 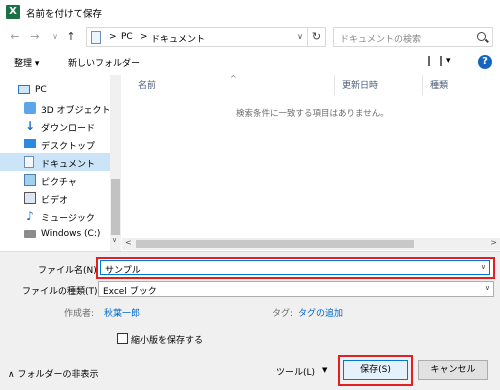 What do you see at coordinates (96, 37) in the screenshot?
I see `document-folder-icon` at bounding box center [96, 37].